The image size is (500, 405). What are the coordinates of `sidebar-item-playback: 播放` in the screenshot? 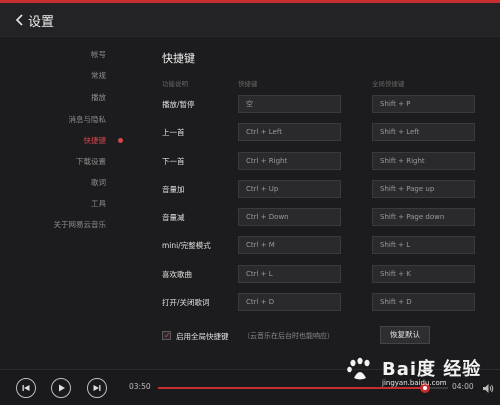 It's located at (98, 97).